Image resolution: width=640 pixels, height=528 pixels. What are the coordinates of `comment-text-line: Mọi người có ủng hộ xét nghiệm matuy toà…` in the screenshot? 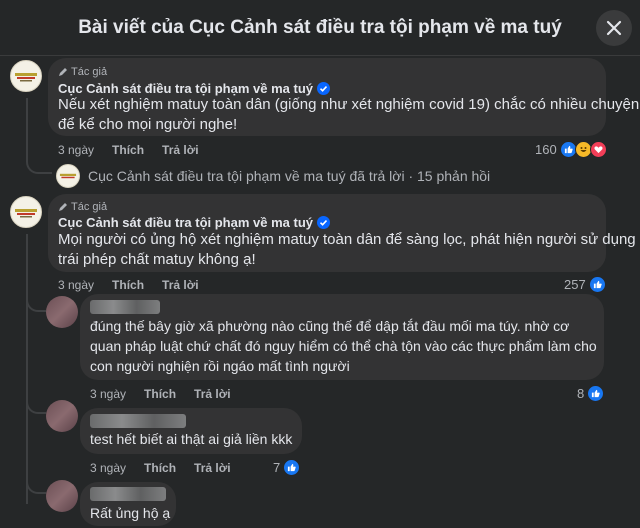 It's located at (347, 239).